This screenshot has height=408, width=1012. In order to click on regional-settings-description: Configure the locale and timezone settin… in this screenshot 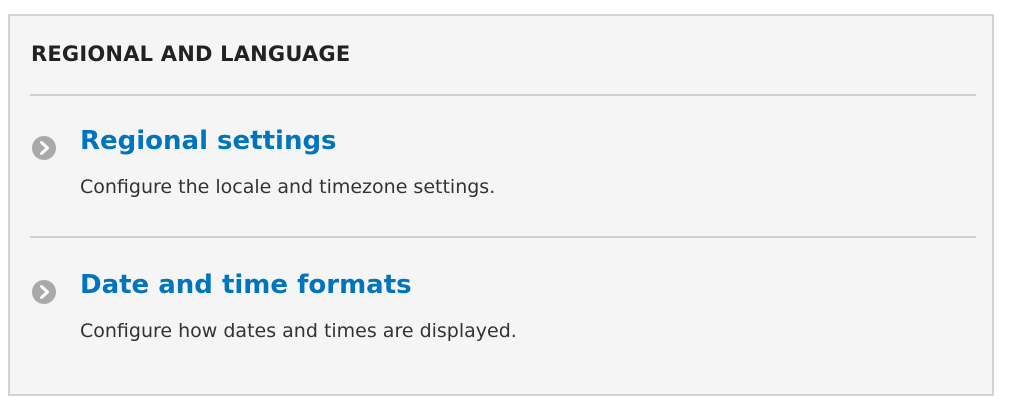, I will do `click(288, 187)`.